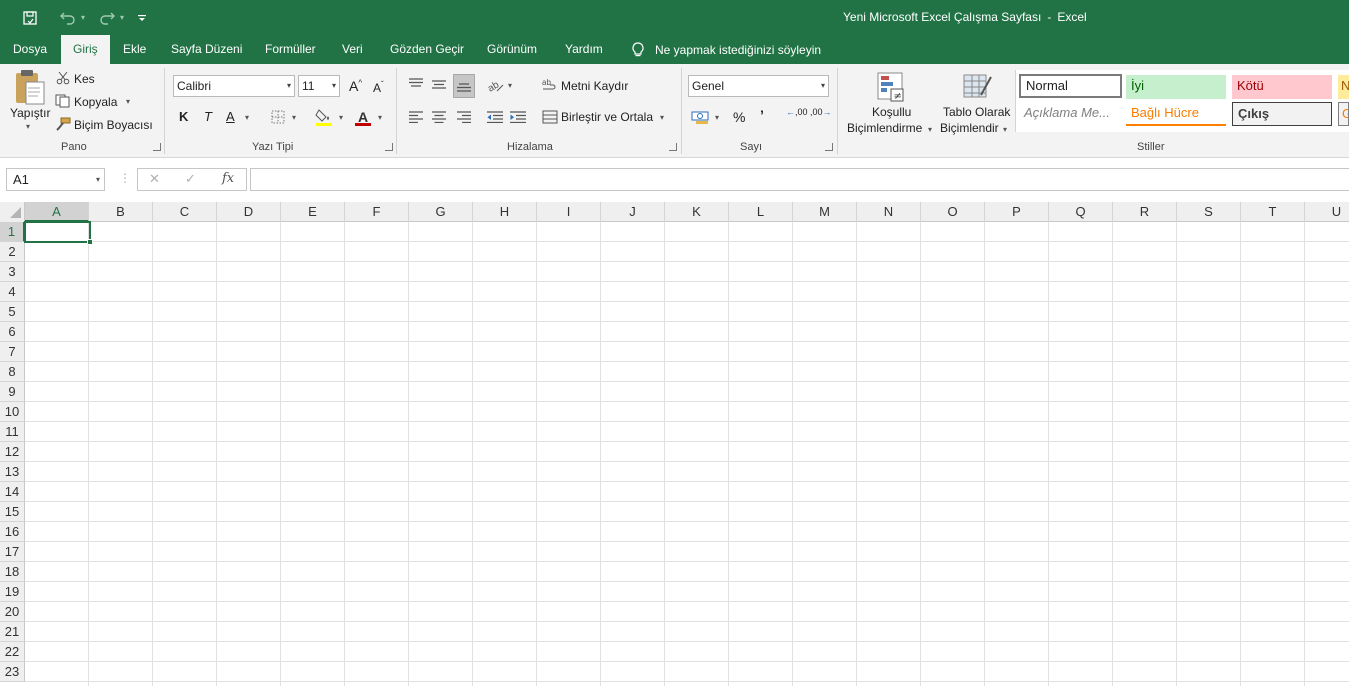 This screenshot has height=686, width=1349. I want to click on shrink-font-button: Aˇ, so click(378, 87).